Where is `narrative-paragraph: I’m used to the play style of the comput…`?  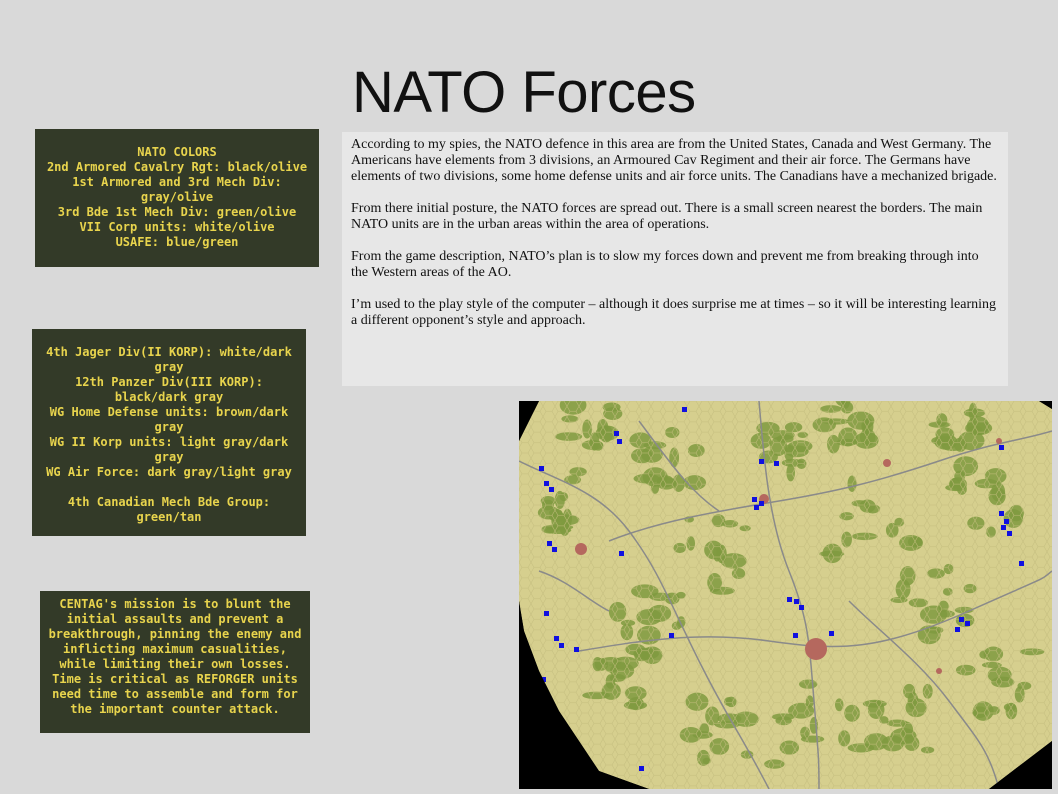 narrative-paragraph: I’m used to the play style of the comput… is located at coordinates (674, 312).